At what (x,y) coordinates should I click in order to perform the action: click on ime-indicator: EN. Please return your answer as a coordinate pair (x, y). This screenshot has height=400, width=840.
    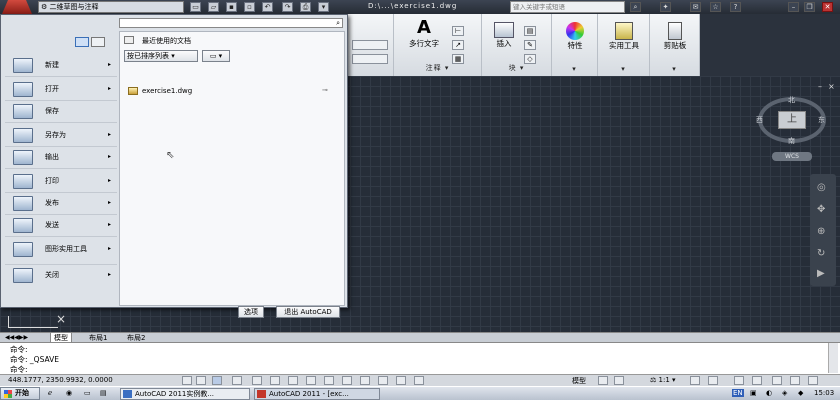
    Looking at the image, I should click on (738, 393).